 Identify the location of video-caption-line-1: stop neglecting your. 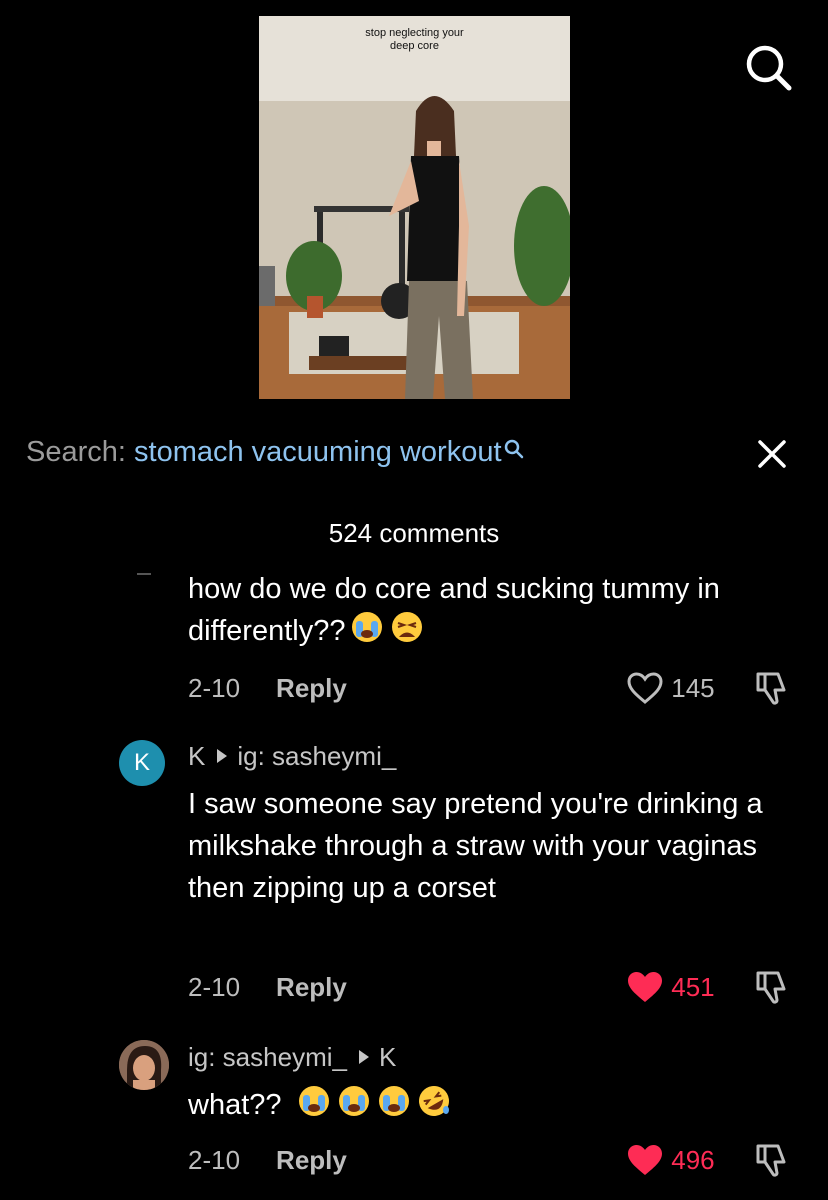
(414, 33).